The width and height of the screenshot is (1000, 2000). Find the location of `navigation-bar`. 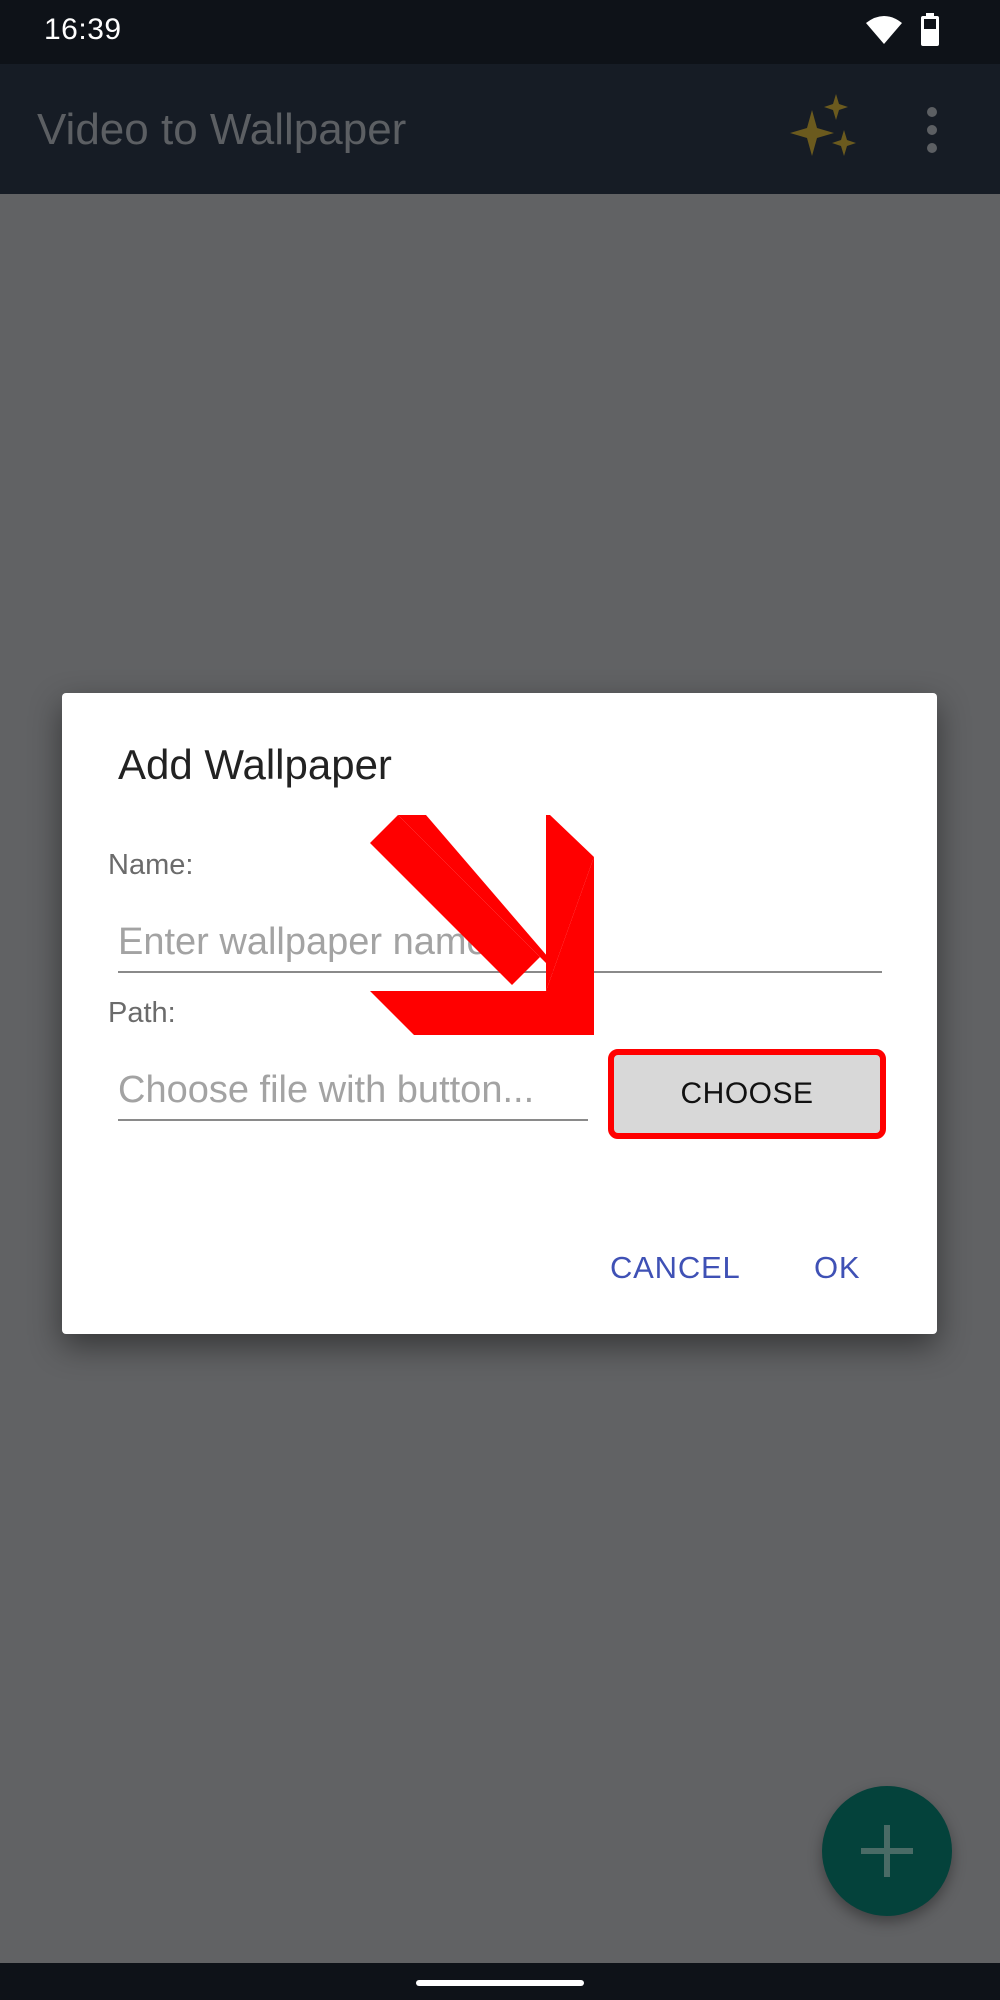

navigation-bar is located at coordinates (500, 1981).